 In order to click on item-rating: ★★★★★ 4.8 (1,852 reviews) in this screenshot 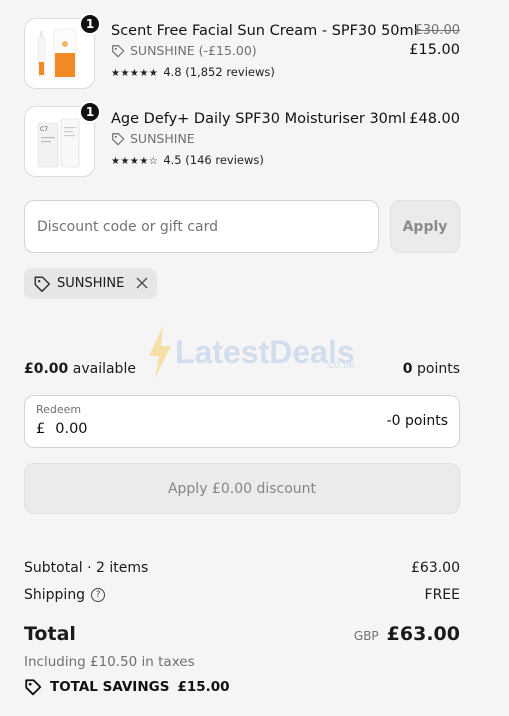, I will do `click(193, 72)`.